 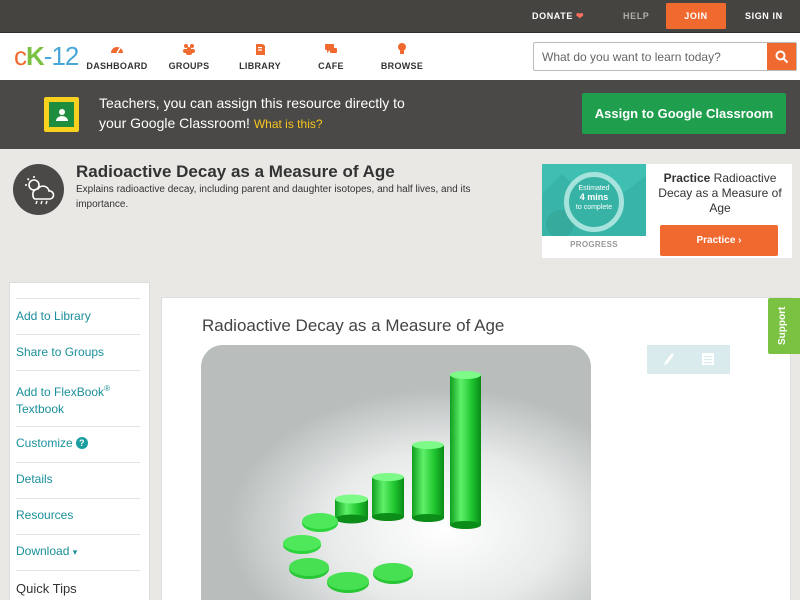 I want to click on lightbulb-icon, so click(x=402, y=50).